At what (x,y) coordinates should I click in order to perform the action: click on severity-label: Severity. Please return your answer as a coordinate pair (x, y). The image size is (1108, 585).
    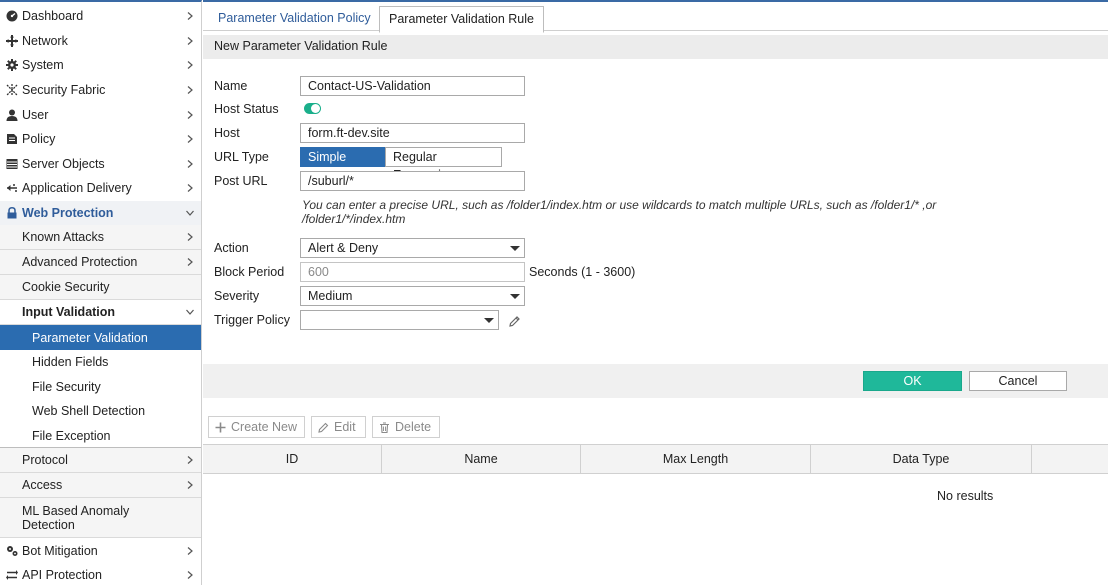
    Looking at the image, I should click on (237, 296).